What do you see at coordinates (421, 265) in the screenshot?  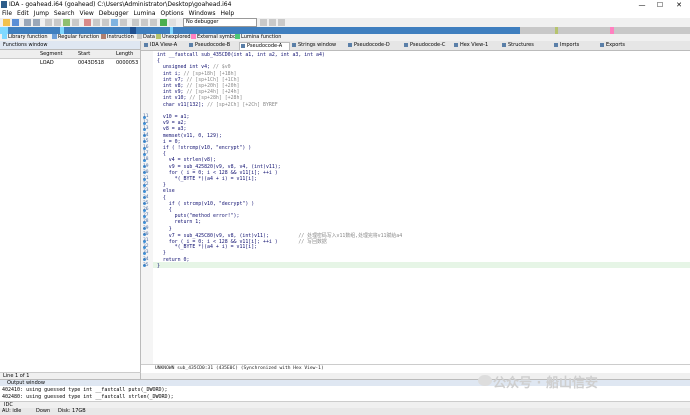 I see `current-line-highlight` at bounding box center [421, 265].